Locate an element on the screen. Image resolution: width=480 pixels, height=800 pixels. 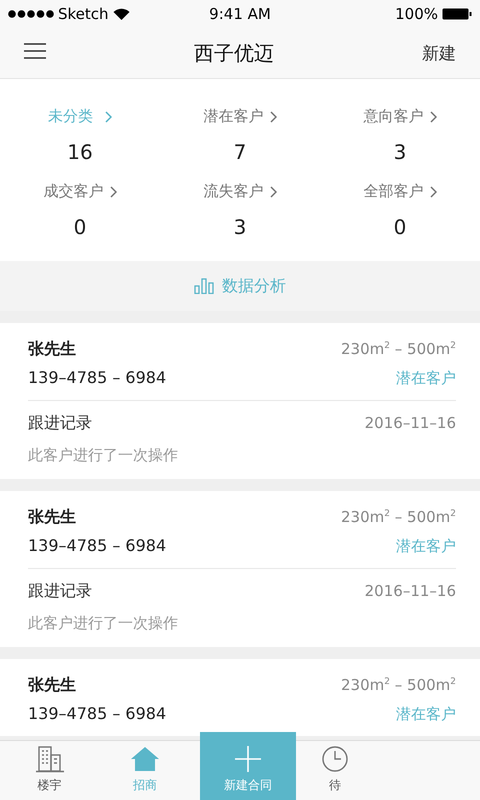
category-tab: 成交客户 is located at coordinates (80, 191).